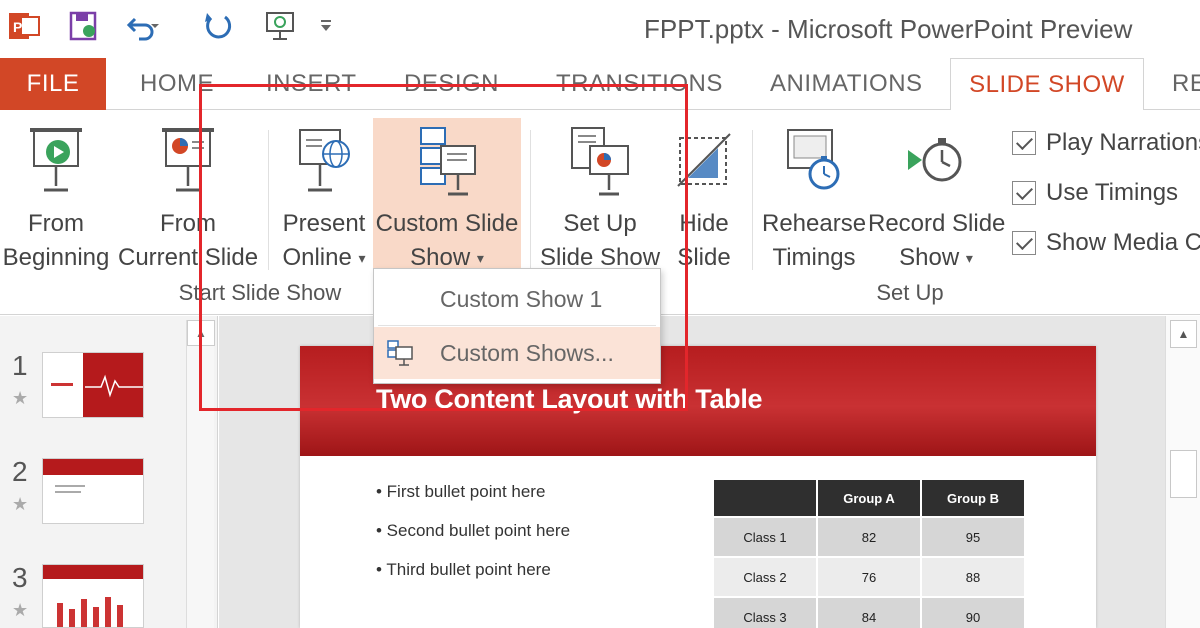  Describe the element at coordinates (84, 26) in the screenshot. I see `save-icon` at that location.